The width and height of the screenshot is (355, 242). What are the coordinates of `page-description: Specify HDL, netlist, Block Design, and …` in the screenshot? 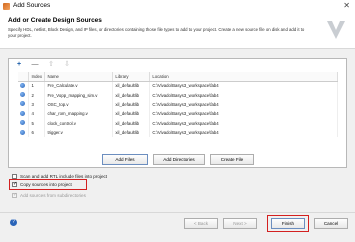 It's located at (156, 32).